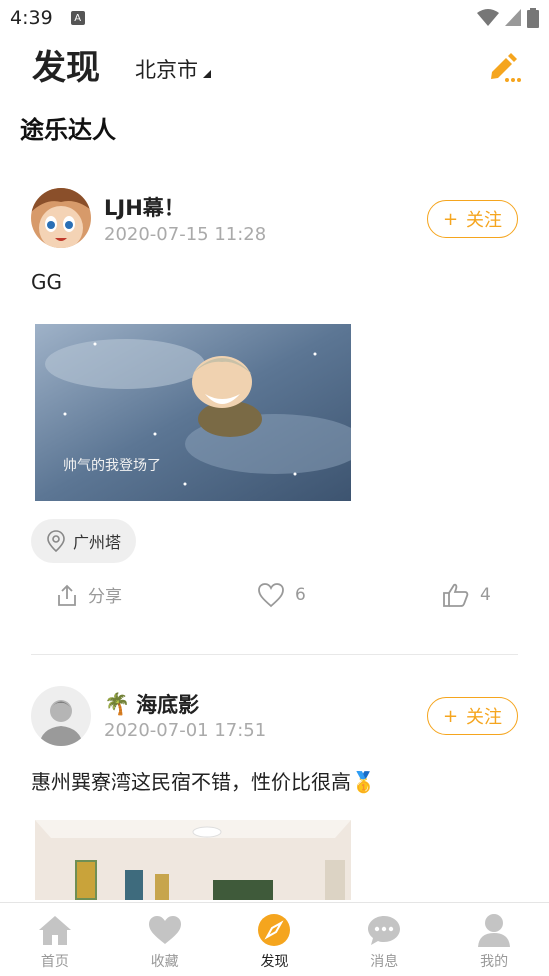  Describe the element at coordinates (485, 595) in the screenshot. I see `thumbs-count: 4` at that location.